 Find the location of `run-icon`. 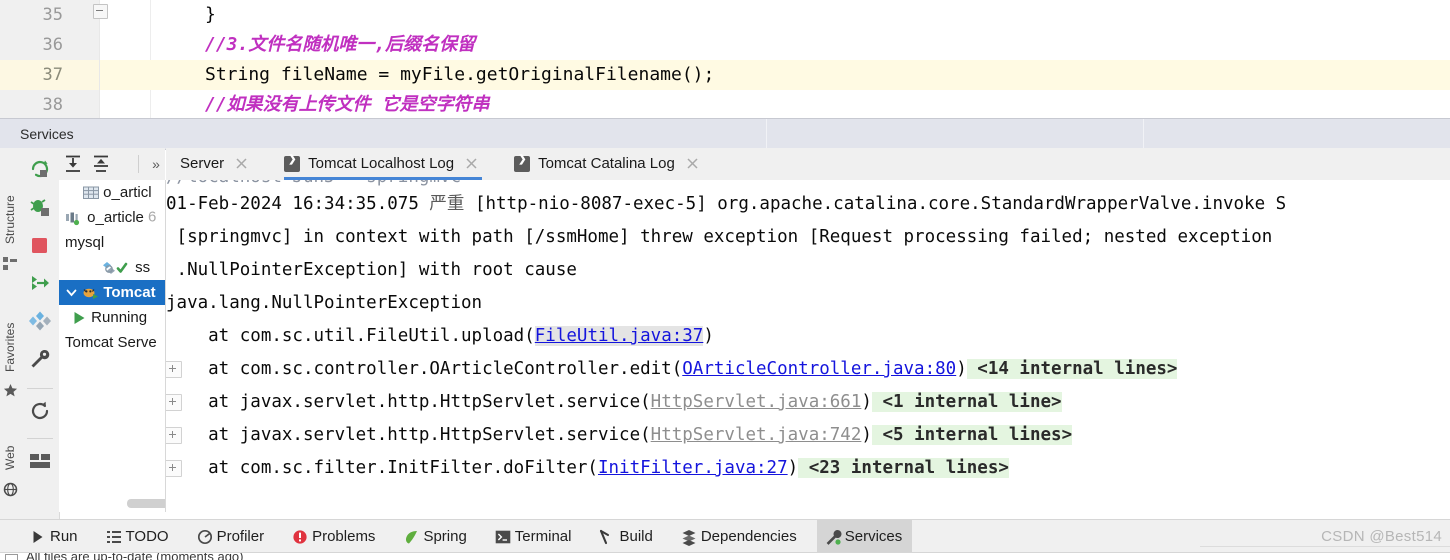

run-icon is located at coordinates (38, 537).